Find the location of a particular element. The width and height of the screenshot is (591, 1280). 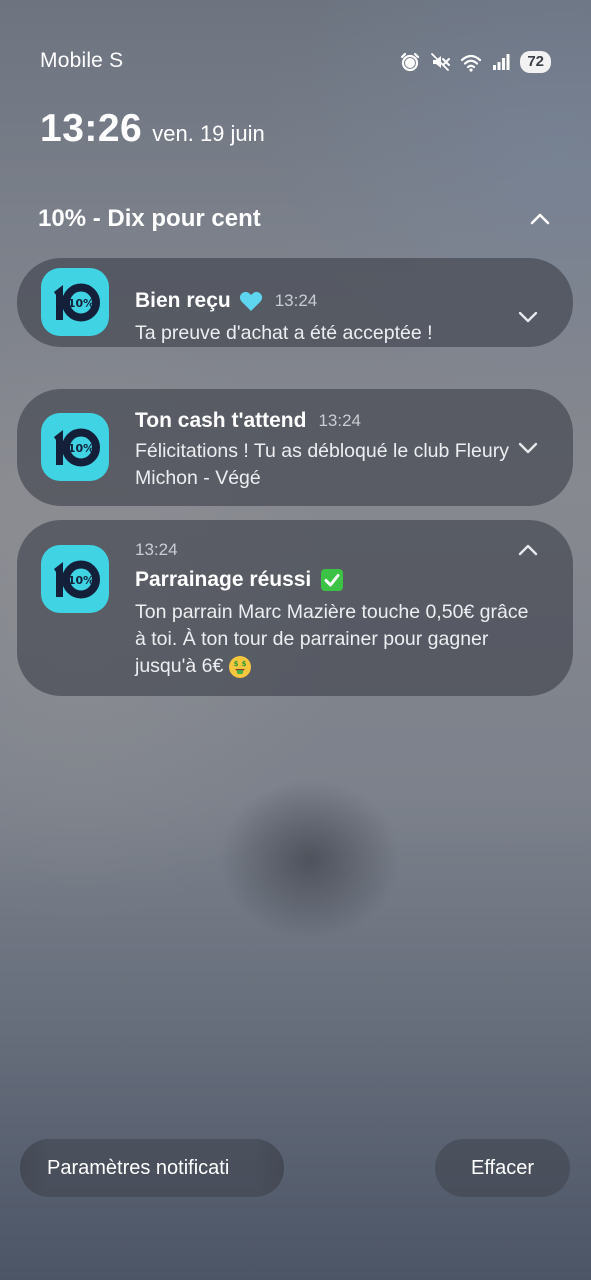

fade-left is located at coordinates (35, 1168).